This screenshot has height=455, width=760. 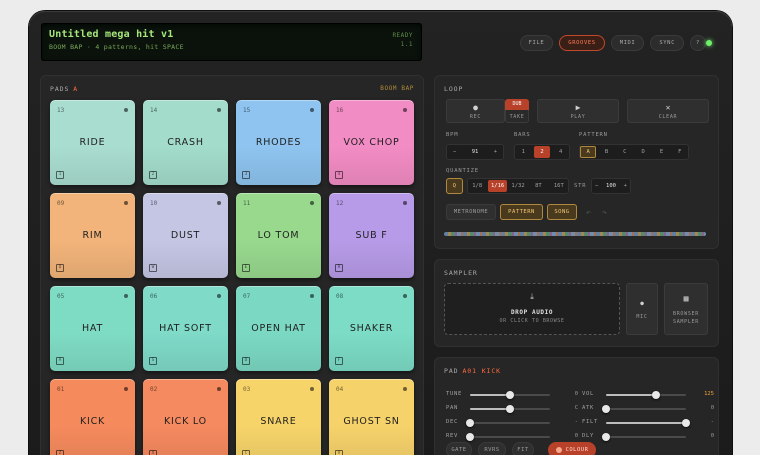 What do you see at coordinates (523, 152) in the screenshot?
I see `bars-option: 1` at bounding box center [523, 152].